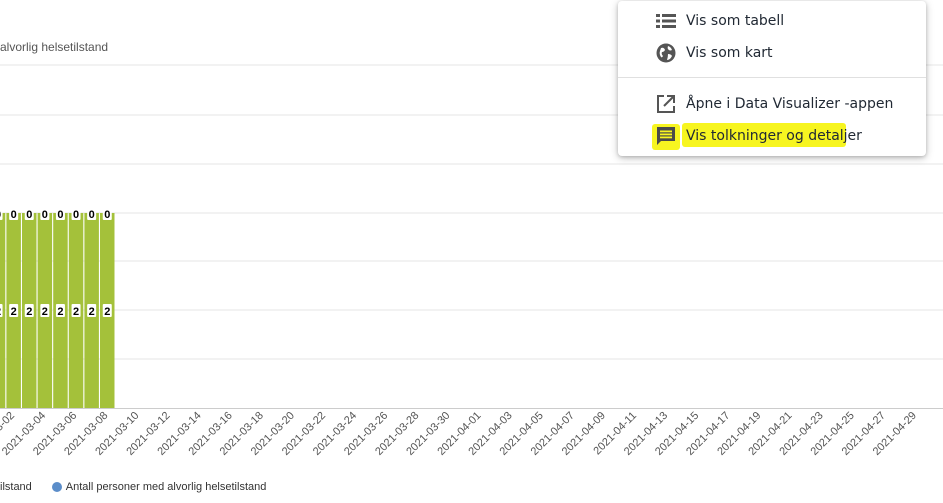 Image resolution: width=943 pixels, height=503 pixels. What do you see at coordinates (729, 53) in the screenshot?
I see `menu-label-show-map: Vis som kart` at bounding box center [729, 53].